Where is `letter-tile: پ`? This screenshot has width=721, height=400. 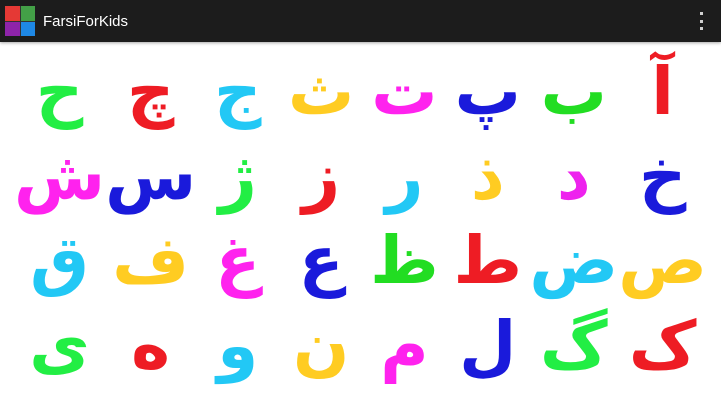
letter-tile: پ is located at coordinates (487, 92).